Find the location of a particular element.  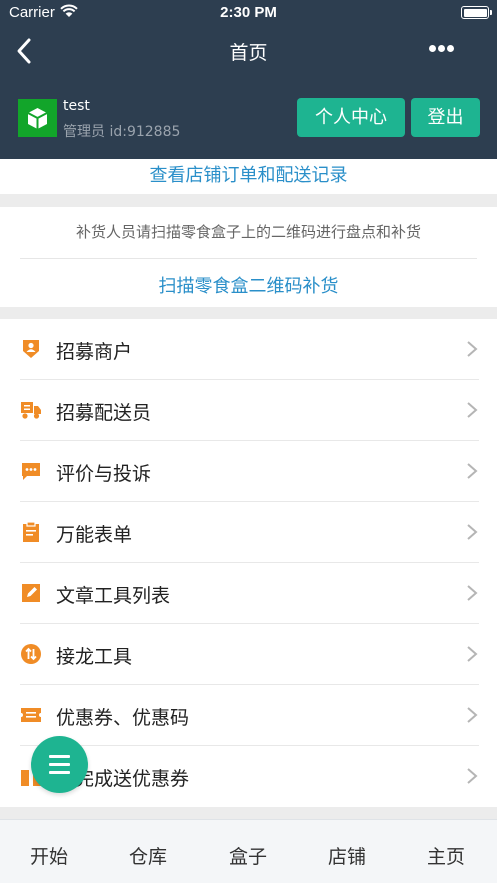

status-bar: Carrier 2:30 PM is located at coordinates (248, 13).